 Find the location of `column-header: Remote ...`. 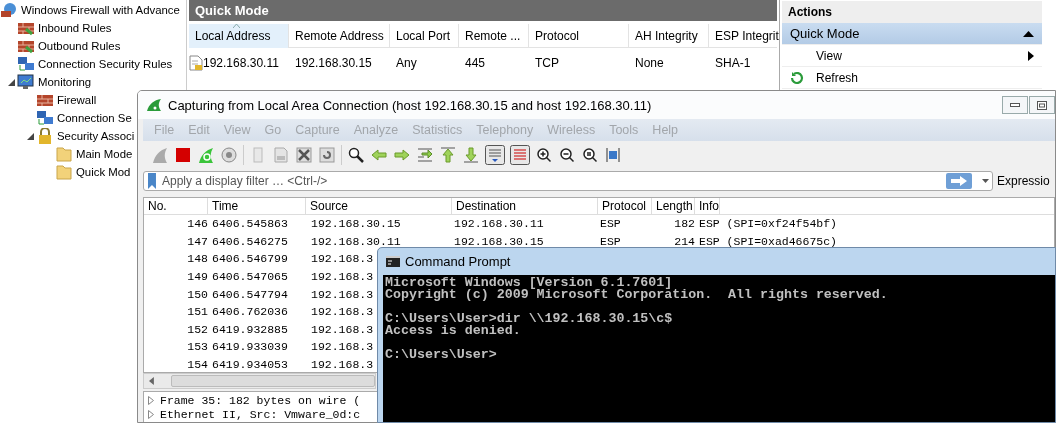

column-header: Remote ... is located at coordinates (494, 35).